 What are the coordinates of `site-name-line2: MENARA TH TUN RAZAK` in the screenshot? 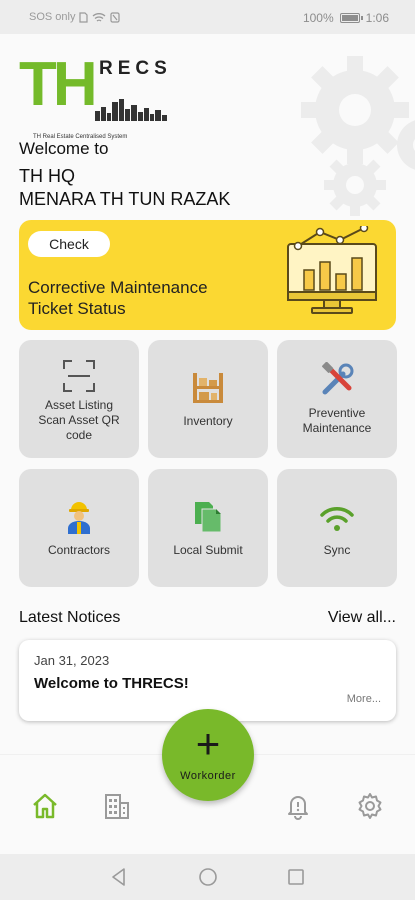 It's located at (125, 199).